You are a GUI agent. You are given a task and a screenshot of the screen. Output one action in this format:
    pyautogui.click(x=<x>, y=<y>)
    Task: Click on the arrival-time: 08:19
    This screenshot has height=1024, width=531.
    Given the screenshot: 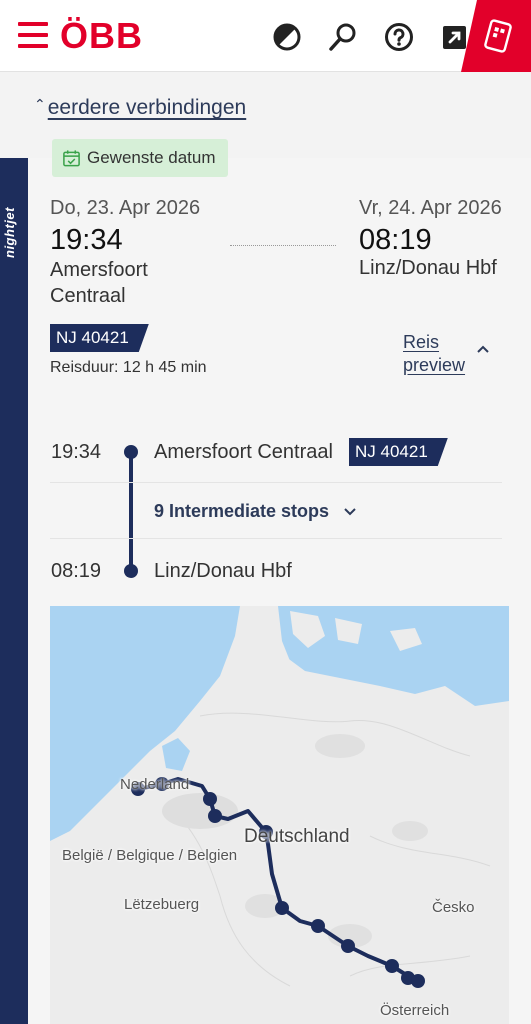 What is the action you would take?
    pyautogui.click(x=395, y=240)
    